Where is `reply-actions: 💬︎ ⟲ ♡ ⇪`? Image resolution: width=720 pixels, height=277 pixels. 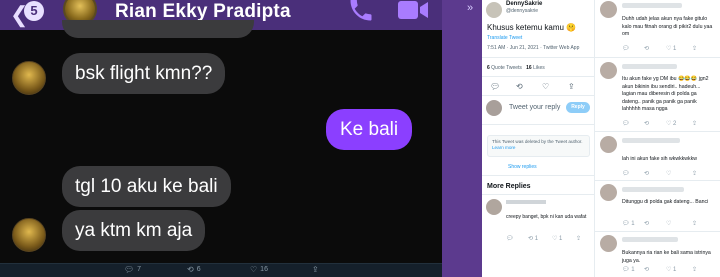 reply-actions: 💬︎ ⟲ ♡ ⇪ is located at coordinates (667, 174).